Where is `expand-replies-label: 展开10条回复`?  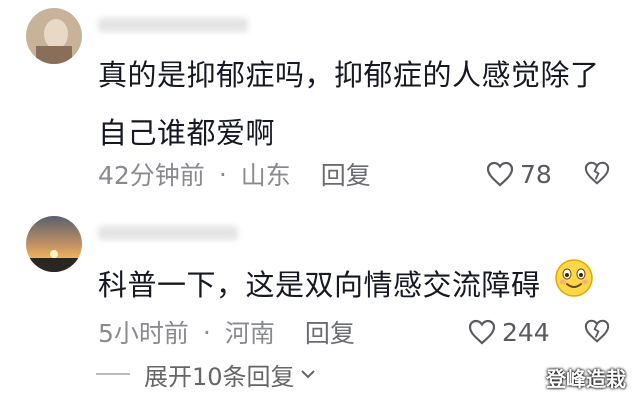 expand-replies-label: 展开10条回复 is located at coordinates (219, 376).